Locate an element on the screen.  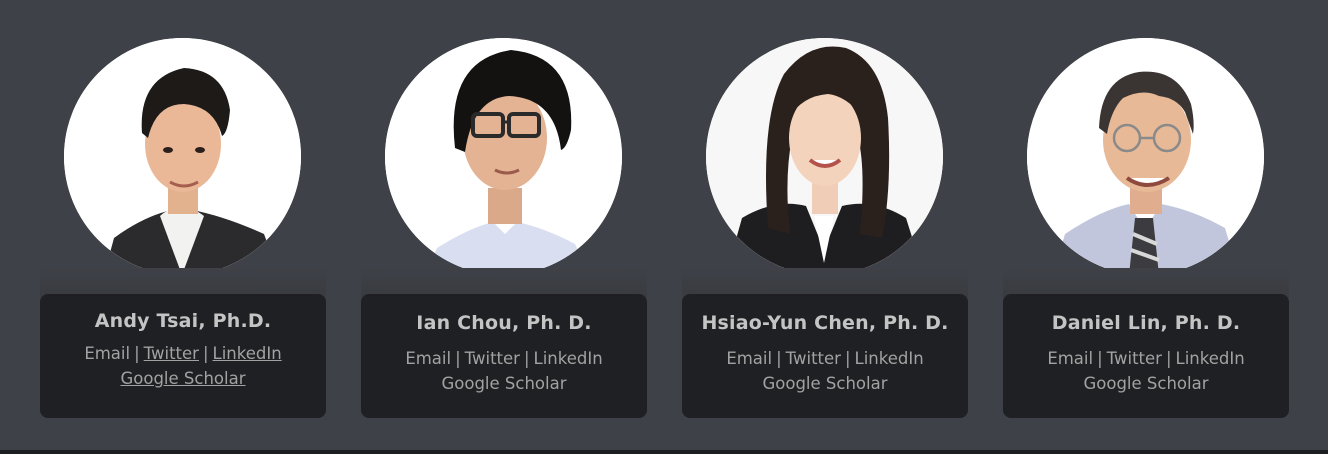
member-name: Ian Chou, Ph. D. is located at coordinates (504, 323).